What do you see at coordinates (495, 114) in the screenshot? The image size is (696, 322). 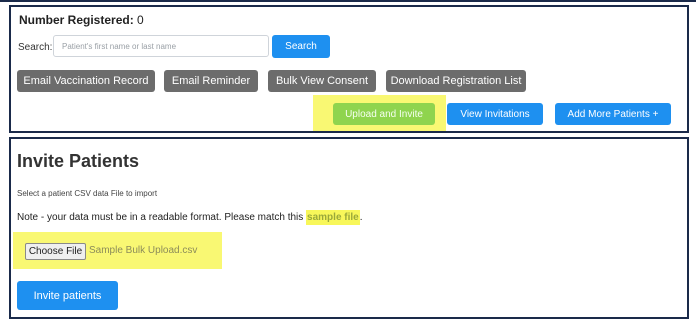 I see `view-invitations-button: View Invitations` at bounding box center [495, 114].